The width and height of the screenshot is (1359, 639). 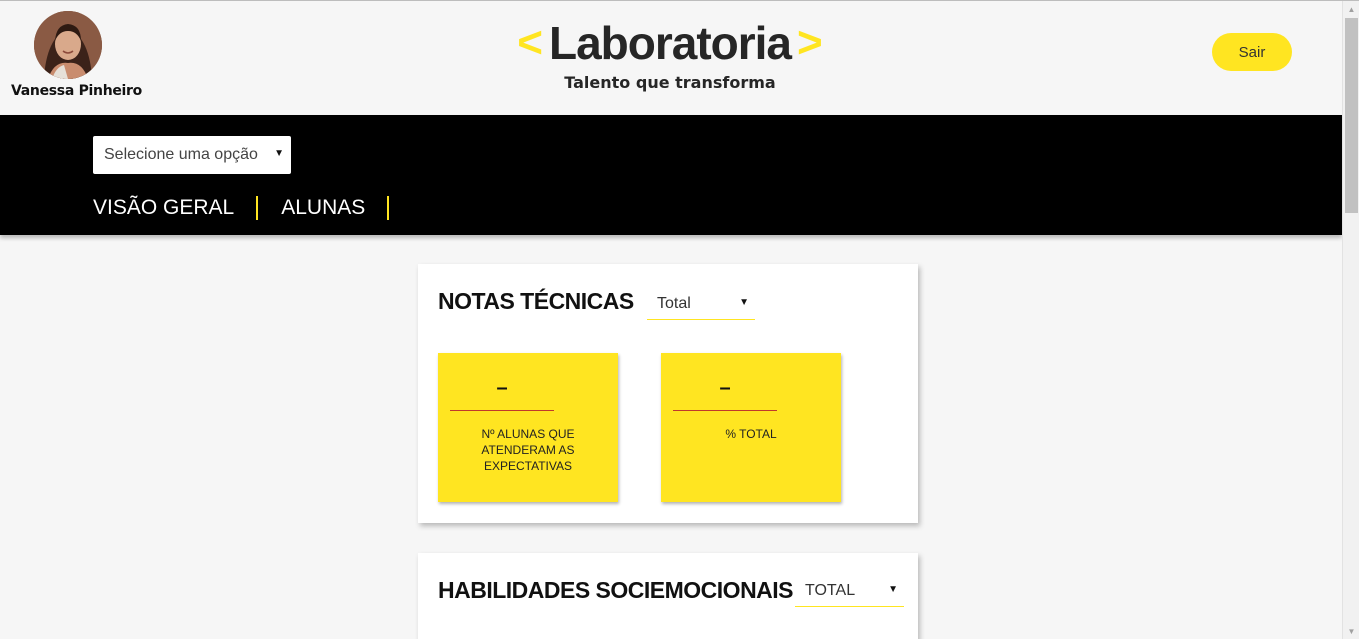 What do you see at coordinates (530, 42) in the screenshot?
I see `logo-chevron-left-icon: <` at bounding box center [530, 42].